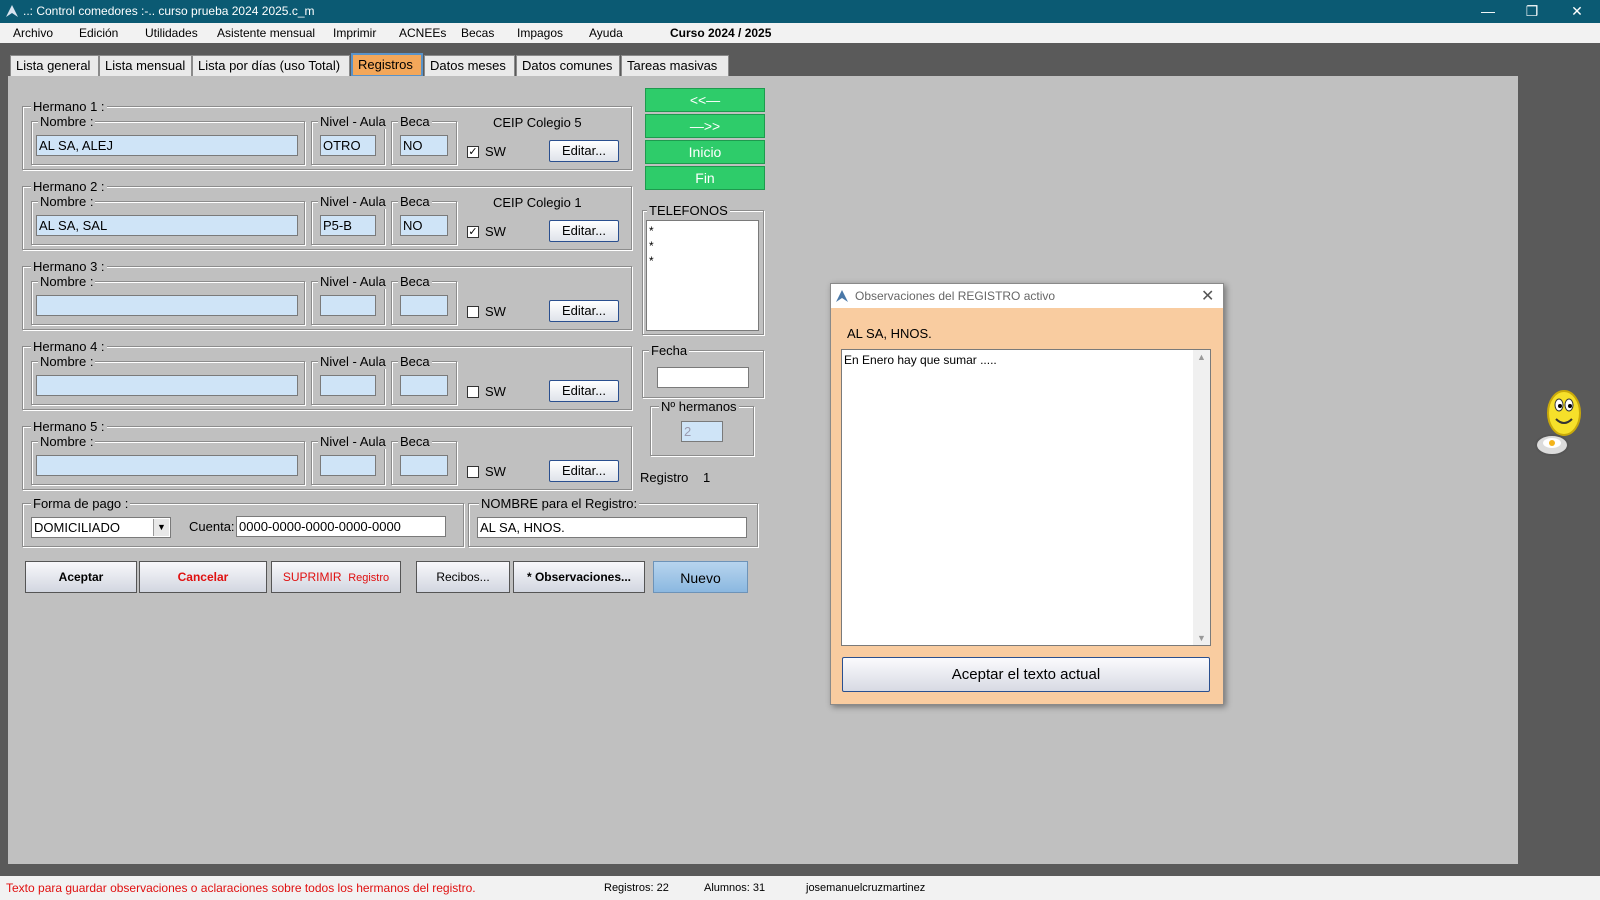 The width and height of the screenshot is (1600, 900). What do you see at coordinates (705, 100) in the screenshot?
I see `prev-record-button: <<—` at bounding box center [705, 100].